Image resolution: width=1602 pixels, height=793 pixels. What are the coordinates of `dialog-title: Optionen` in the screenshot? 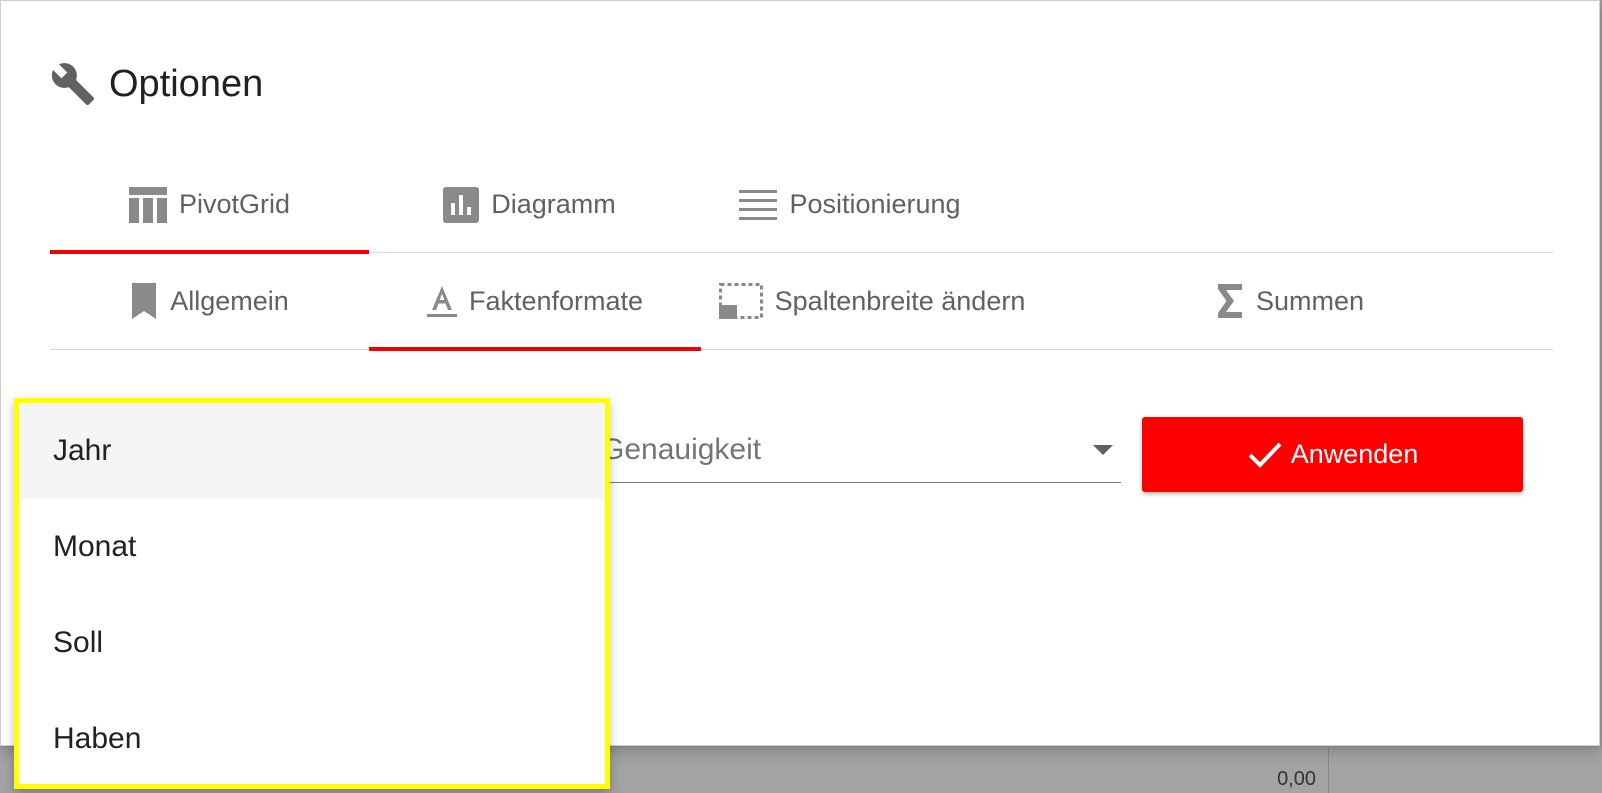 It's located at (186, 83).